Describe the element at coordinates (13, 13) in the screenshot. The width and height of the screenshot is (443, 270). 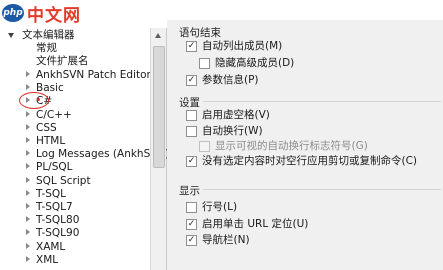
I see `php-logo-icon: php` at that location.